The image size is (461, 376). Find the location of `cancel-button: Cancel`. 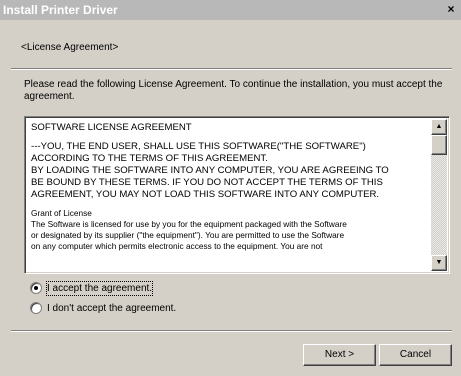

cancel-button: Cancel is located at coordinates (415, 355).